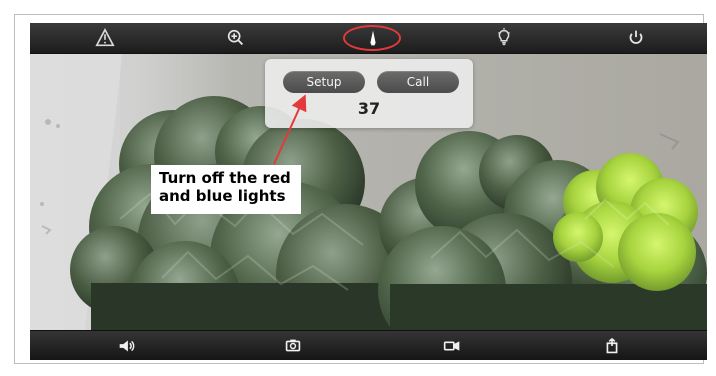 Image resolution: width=716 pixels, height=376 pixels. I want to click on snapshot-icon, so click(293, 346).